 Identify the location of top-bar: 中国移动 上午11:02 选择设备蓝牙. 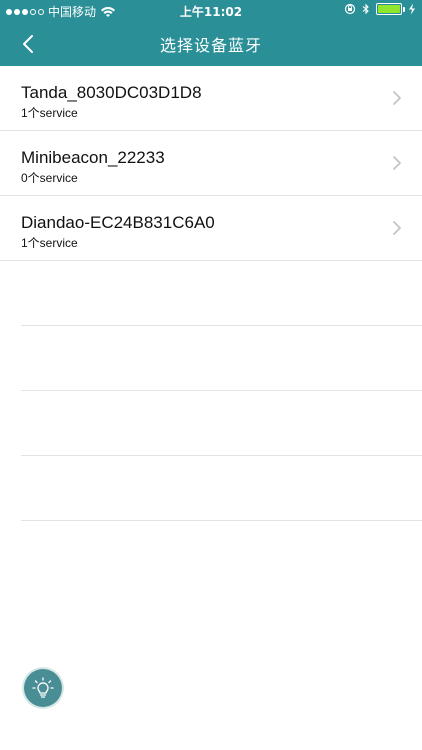
(211, 33).